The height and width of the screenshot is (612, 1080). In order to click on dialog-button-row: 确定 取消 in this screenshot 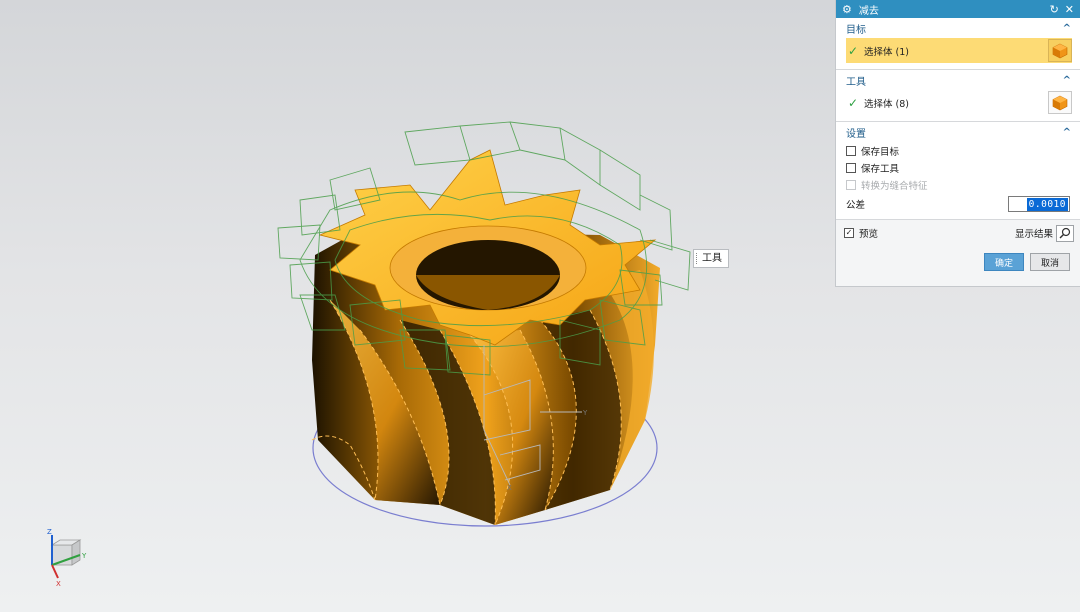, I will do `click(958, 258)`.